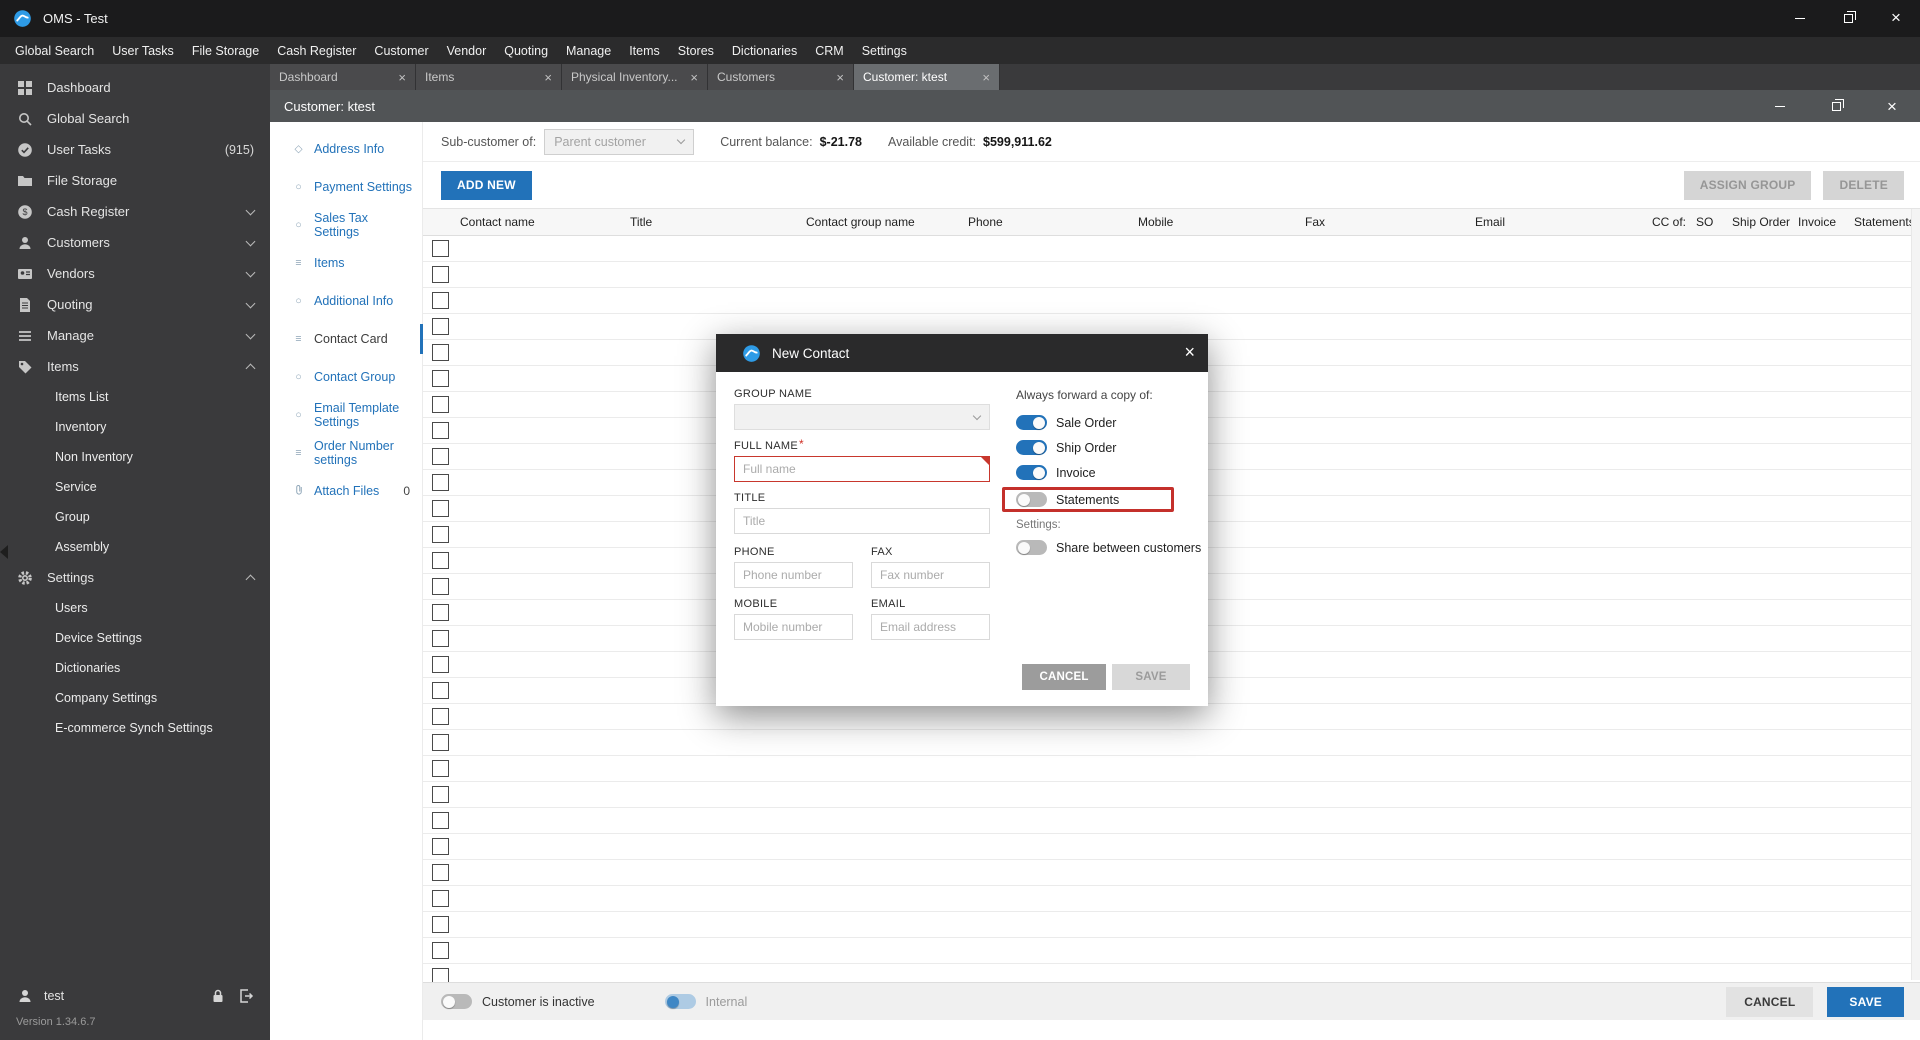  I want to click on menu-item-file-storage: File Storage, so click(225, 50).